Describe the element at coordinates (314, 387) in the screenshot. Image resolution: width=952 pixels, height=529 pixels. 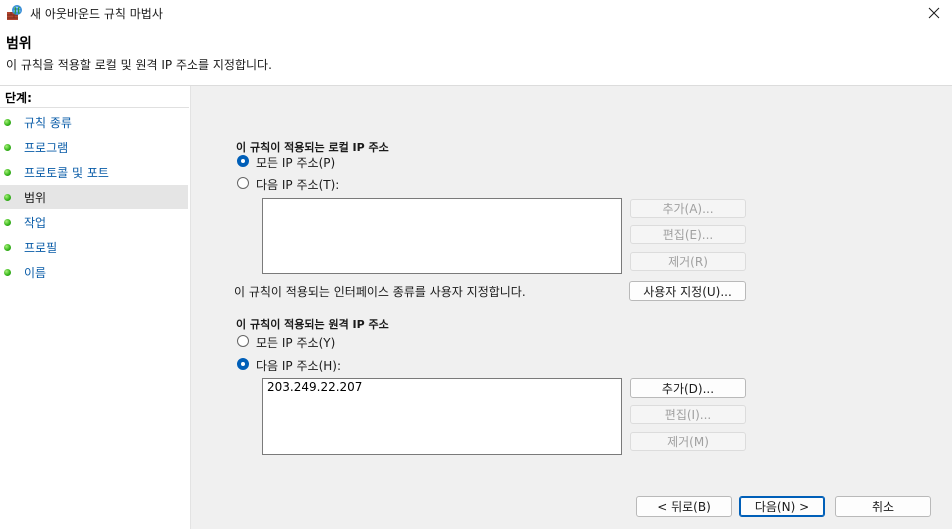
I see `ip-list-item: 203.249.22.207` at that location.